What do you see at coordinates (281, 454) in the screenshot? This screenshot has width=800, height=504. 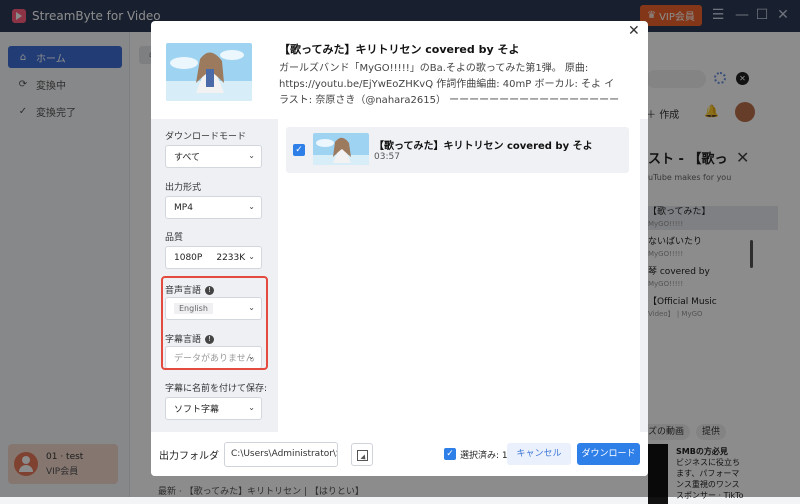 I see `output-path-field: C:\Users\Administrator\Strea` at bounding box center [281, 454].